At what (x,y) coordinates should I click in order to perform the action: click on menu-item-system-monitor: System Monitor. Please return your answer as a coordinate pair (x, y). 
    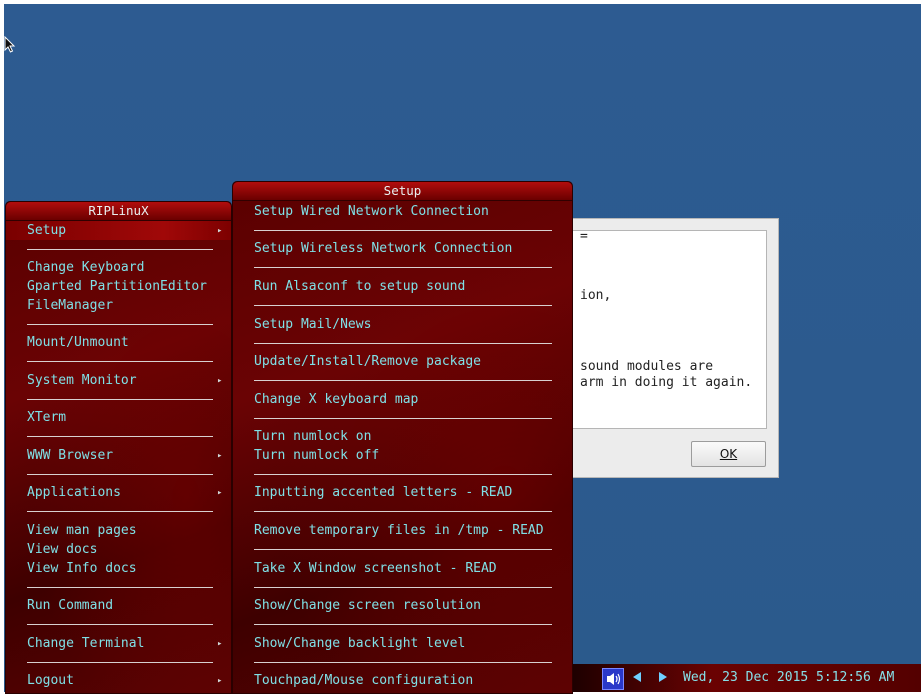
    Looking at the image, I should click on (82, 381).